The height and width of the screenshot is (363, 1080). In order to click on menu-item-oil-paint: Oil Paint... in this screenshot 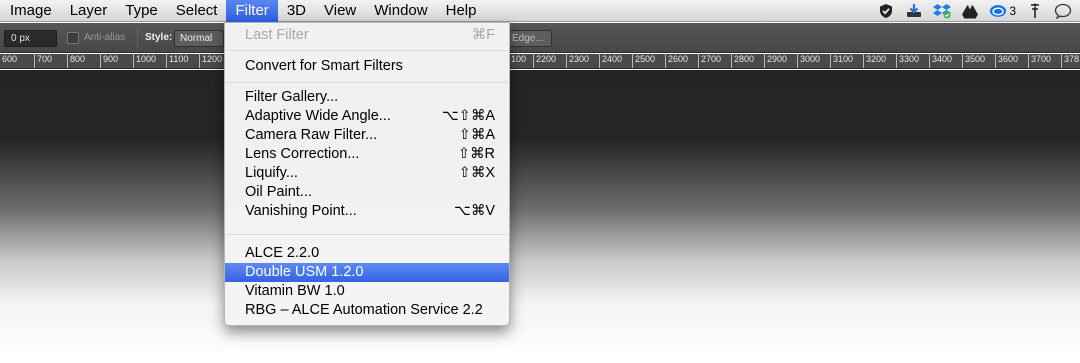, I will do `click(367, 192)`.